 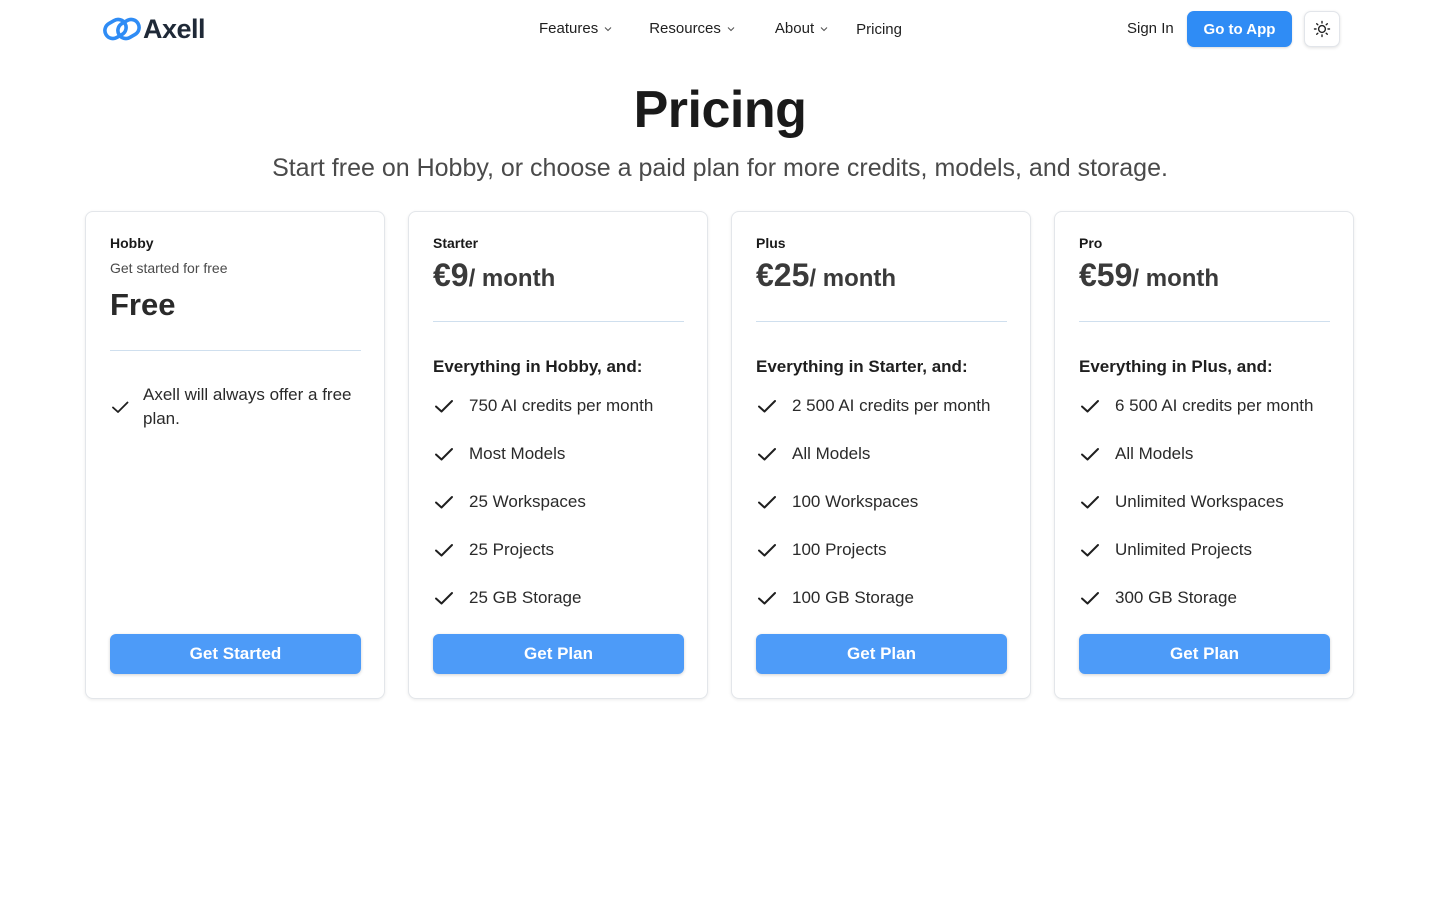 I want to click on feature-item: Unlimited Workspaces, so click(x=1209, y=502).